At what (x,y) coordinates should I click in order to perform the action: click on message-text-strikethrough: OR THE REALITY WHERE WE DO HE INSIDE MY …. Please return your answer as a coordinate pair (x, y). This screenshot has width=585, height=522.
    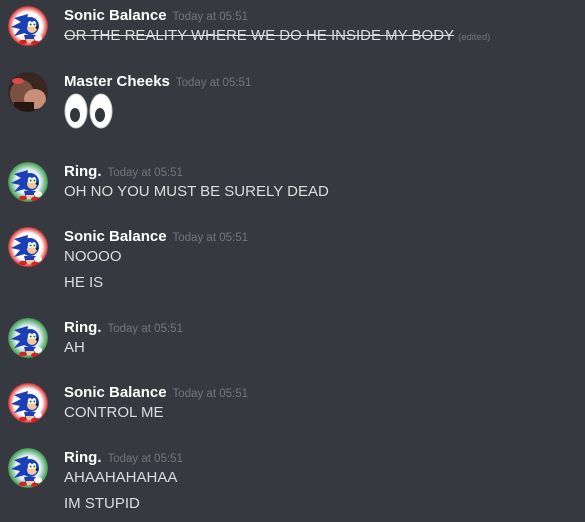
    Looking at the image, I should click on (259, 35).